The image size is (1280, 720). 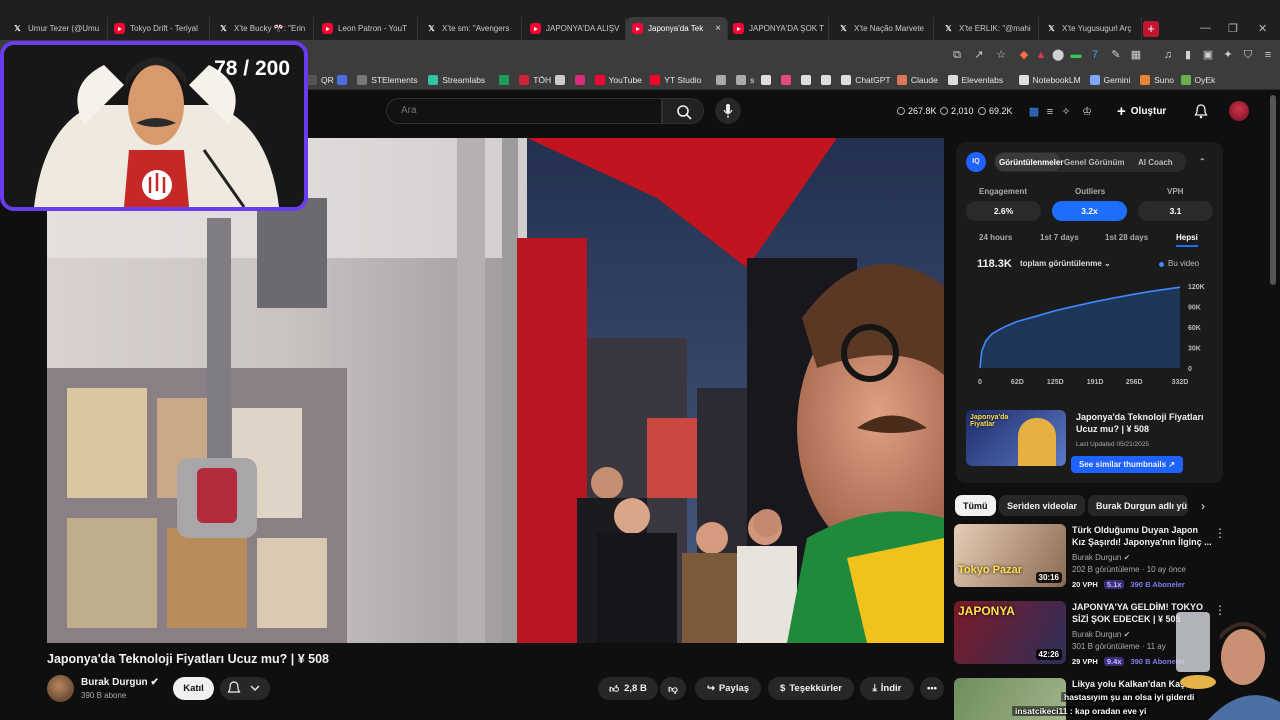 I want to click on create-button: + Oluştur, so click(x=1141, y=111).